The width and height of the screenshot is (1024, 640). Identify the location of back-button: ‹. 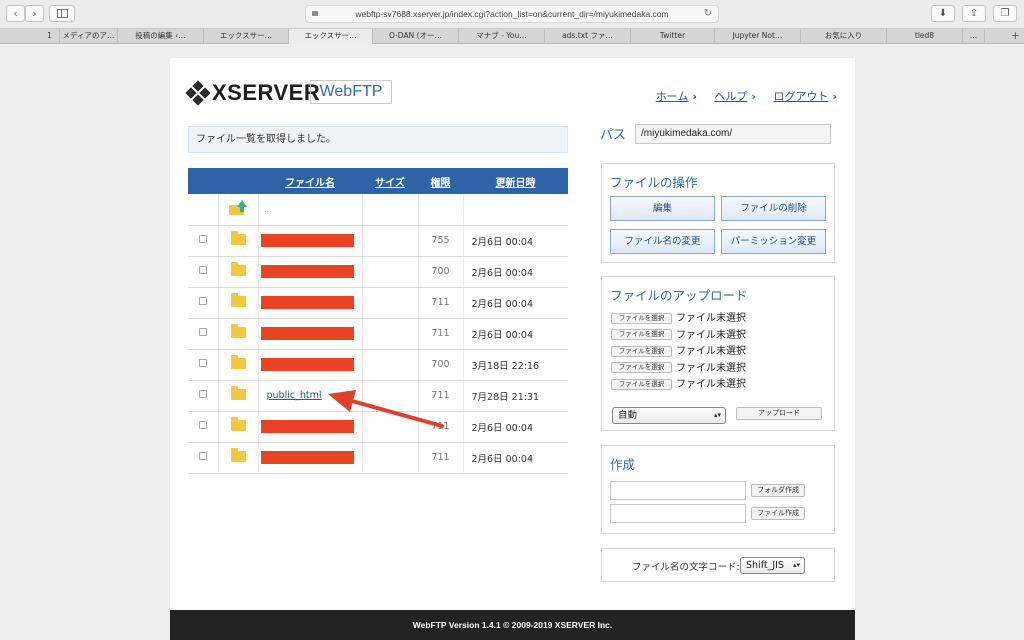
(15, 13).